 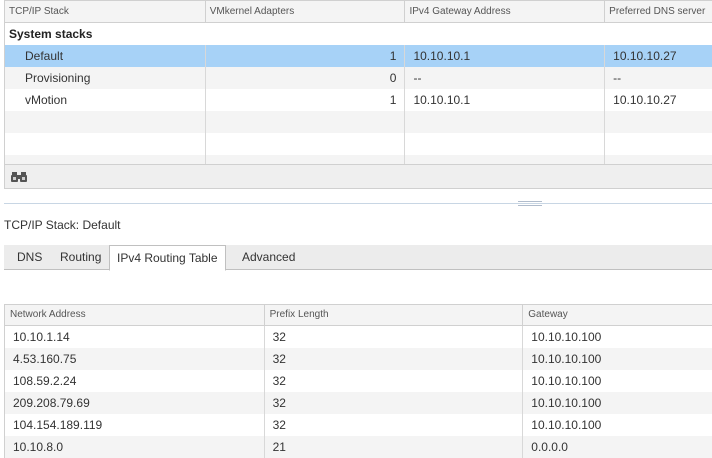 What do you see at coordinates (358, 176) in the screenshot?
I see `stacks-grid-footer` at bounding box center [358, 176].